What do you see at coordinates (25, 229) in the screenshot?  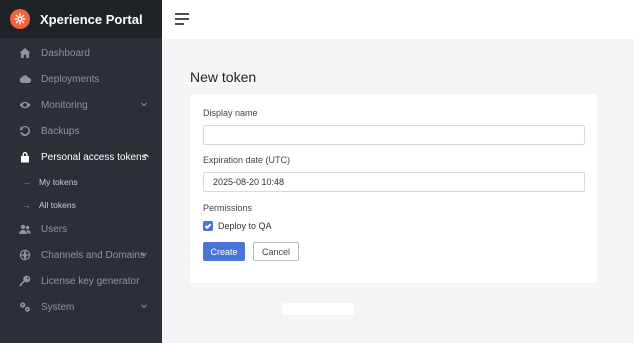 I see `users-icon` at bounding box center [25, 229].